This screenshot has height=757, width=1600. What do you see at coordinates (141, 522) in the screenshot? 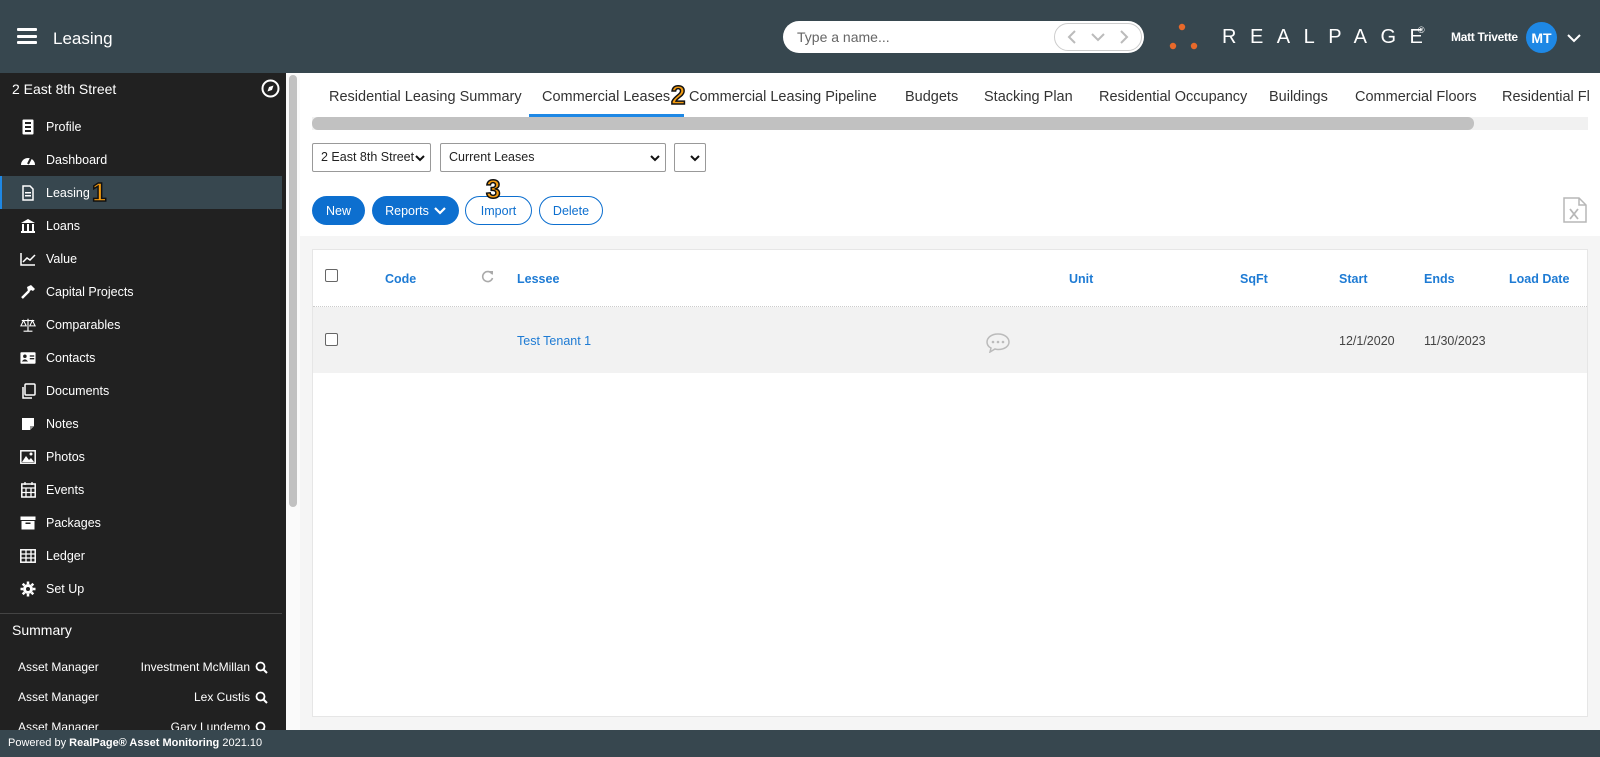
I see `sidebar-item-packages: Packages` at bounding box center [141, 522].